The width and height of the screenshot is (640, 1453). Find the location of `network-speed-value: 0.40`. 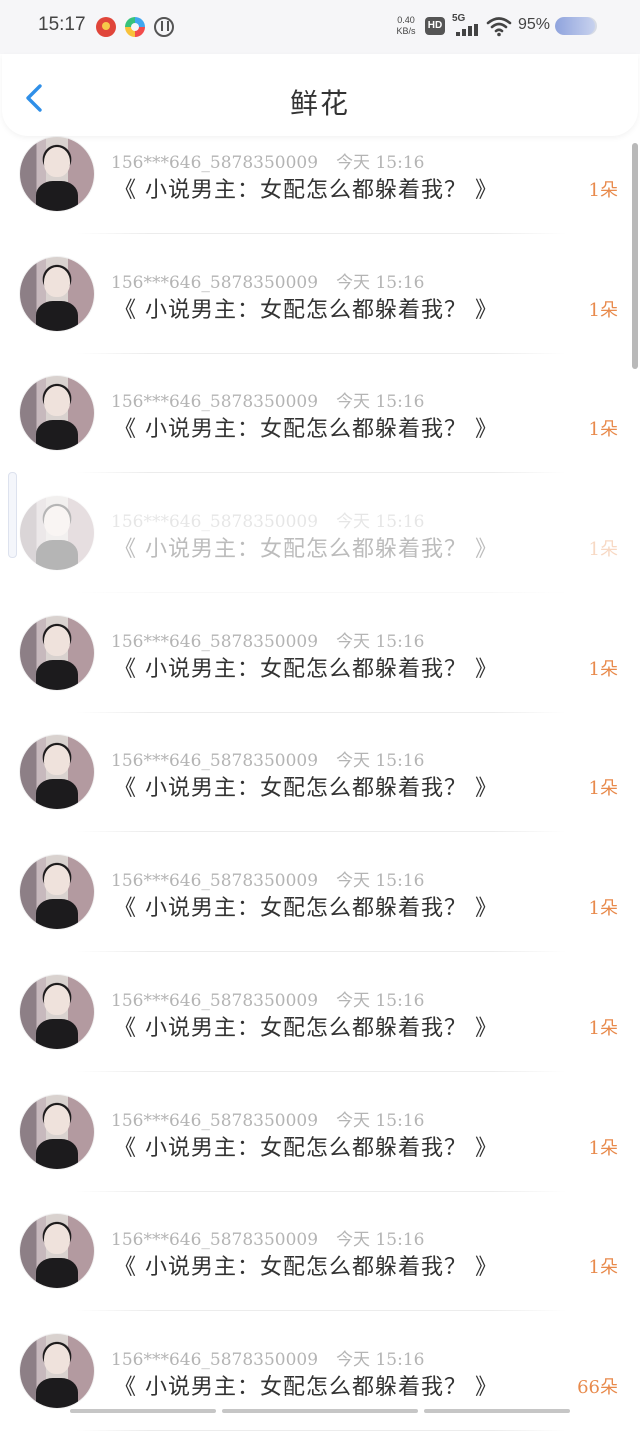

network-speed-value: 0.40 is located at coordinates (406, 20).